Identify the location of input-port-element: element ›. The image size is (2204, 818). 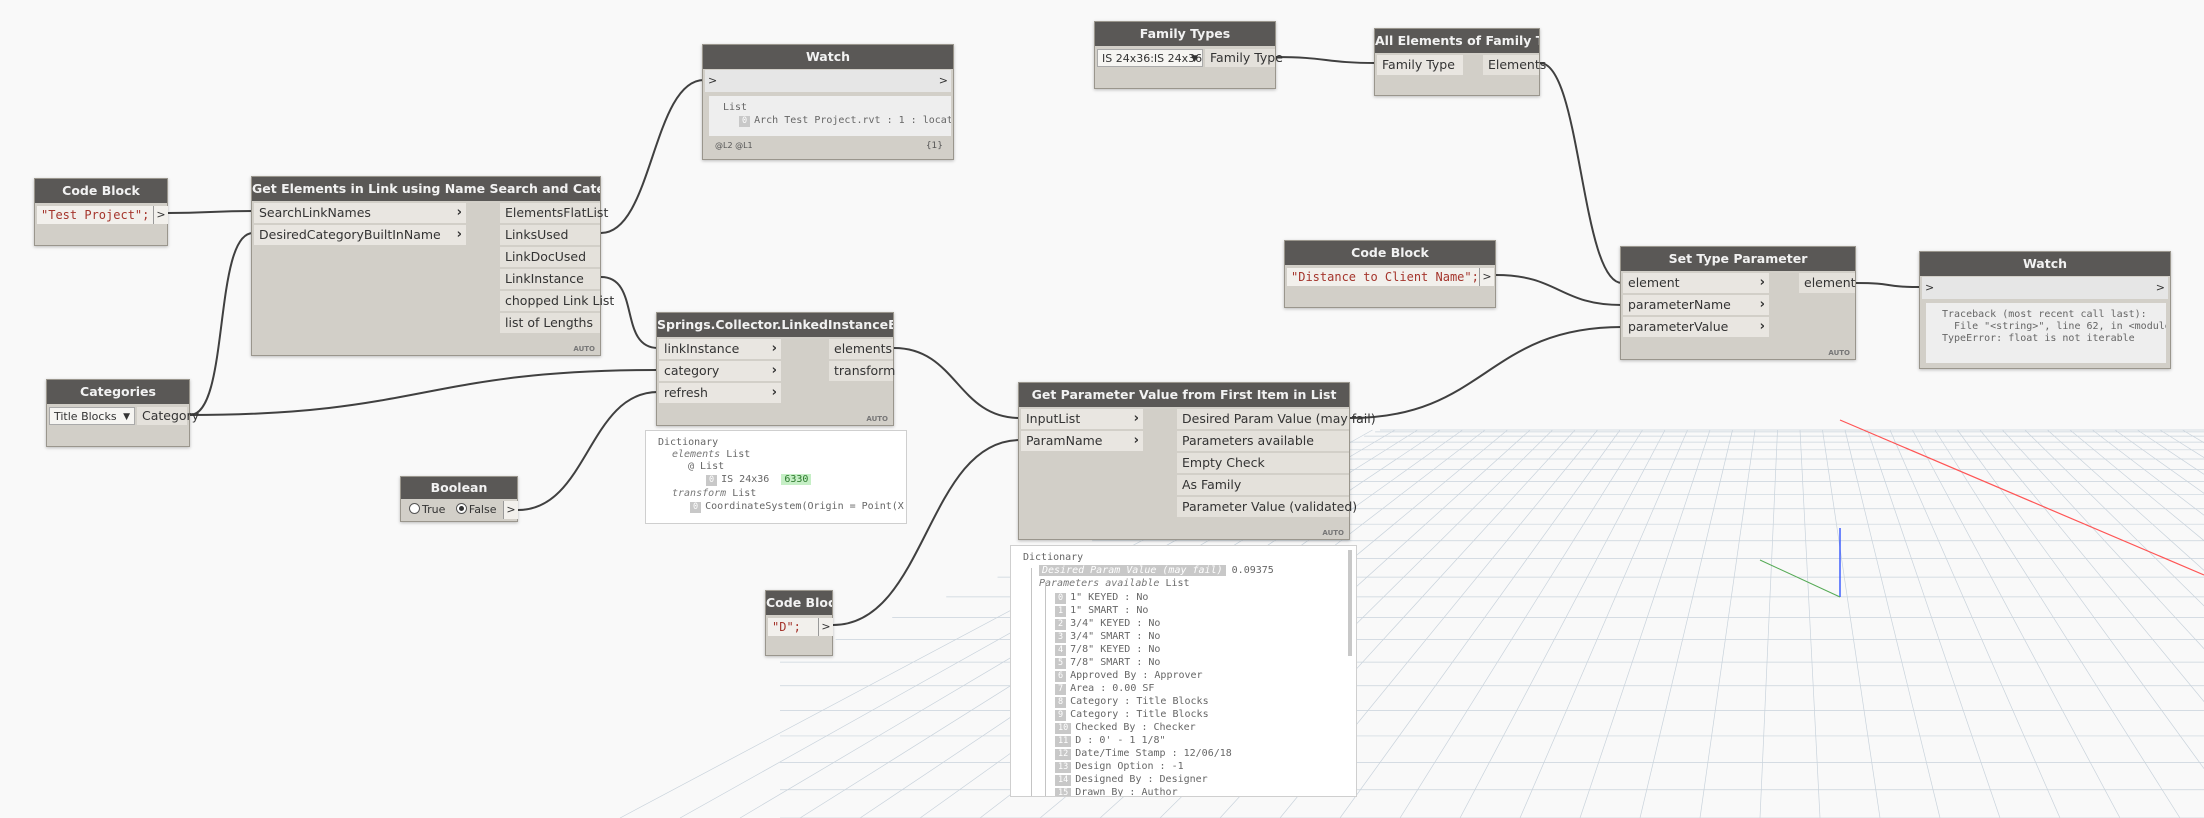
(1696, 283).